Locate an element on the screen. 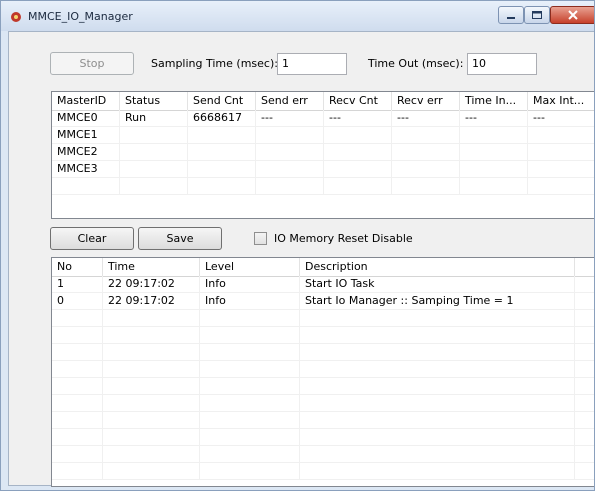  column-header: No is located at coordinates (77, 267).